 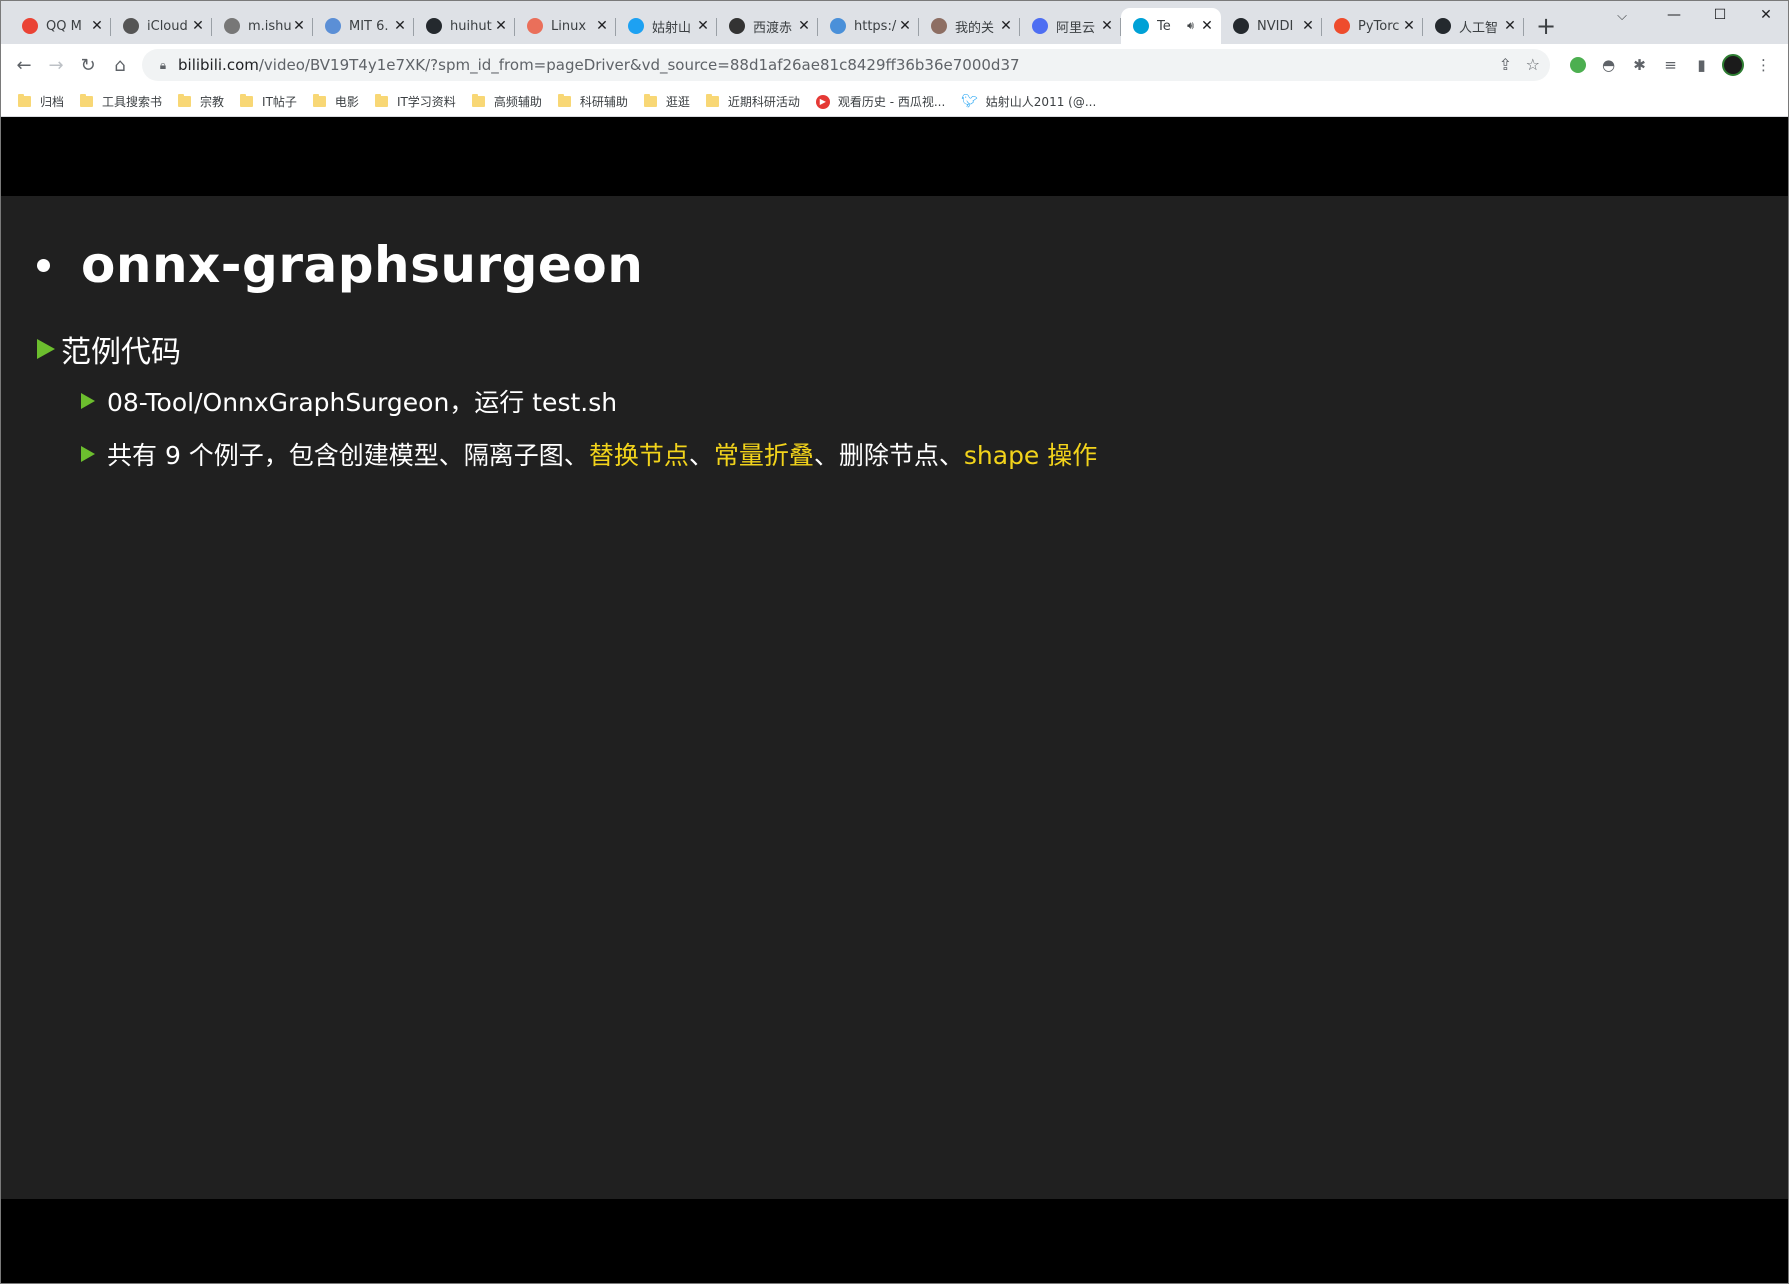 What do you see at coordinates (464, 26) in the screenshot?
I see `browser-tab: huihut ✕` at bounding box center [464, 26].